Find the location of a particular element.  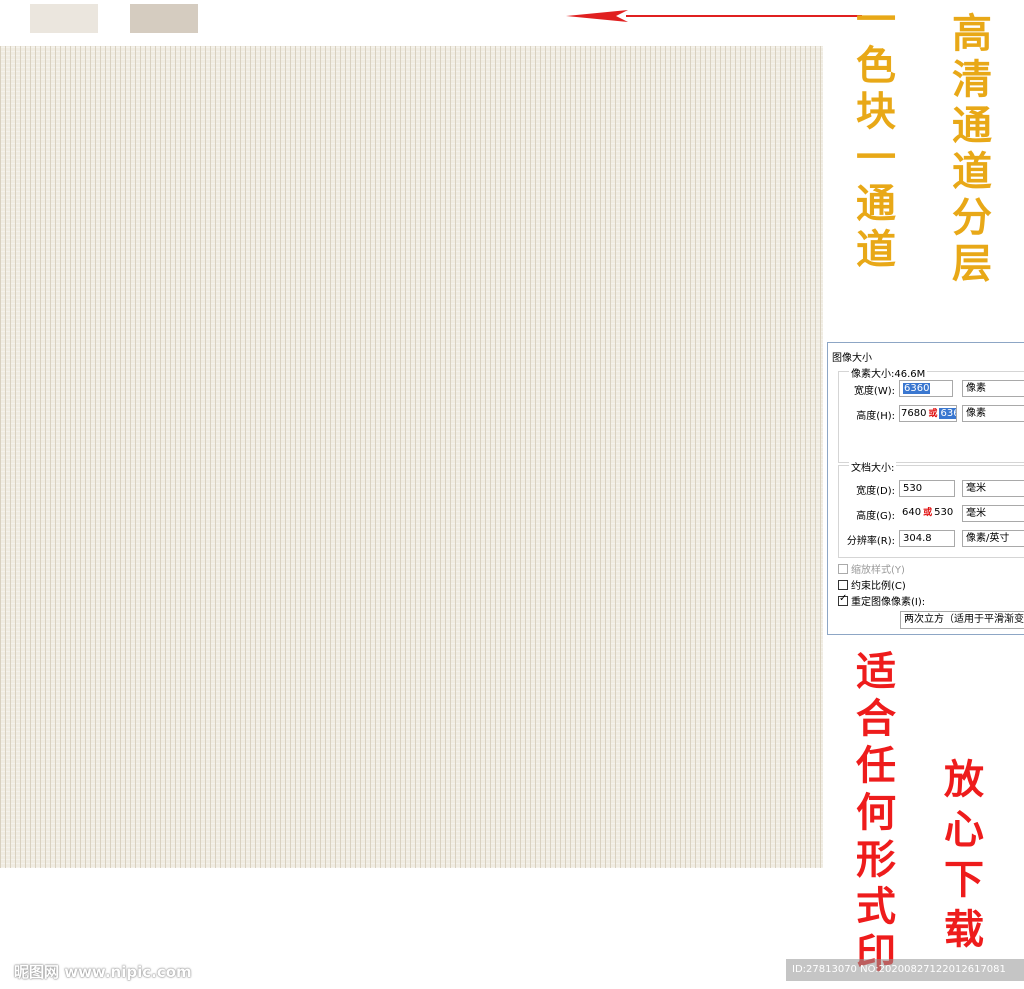

constrain-label: 约束比例(C) is located at coordinates (878, 586).